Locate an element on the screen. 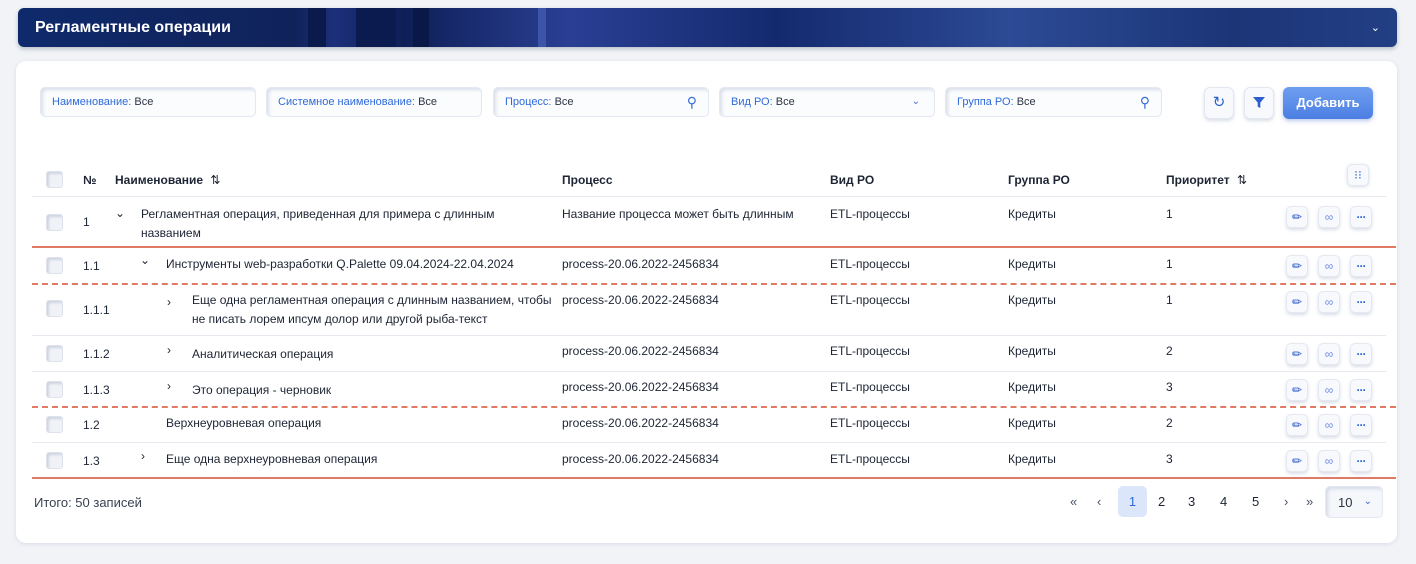 This screenshot has width=1416, height=564. section-header: Регламентные операции ⌄ is located at coordinates (707, 27).